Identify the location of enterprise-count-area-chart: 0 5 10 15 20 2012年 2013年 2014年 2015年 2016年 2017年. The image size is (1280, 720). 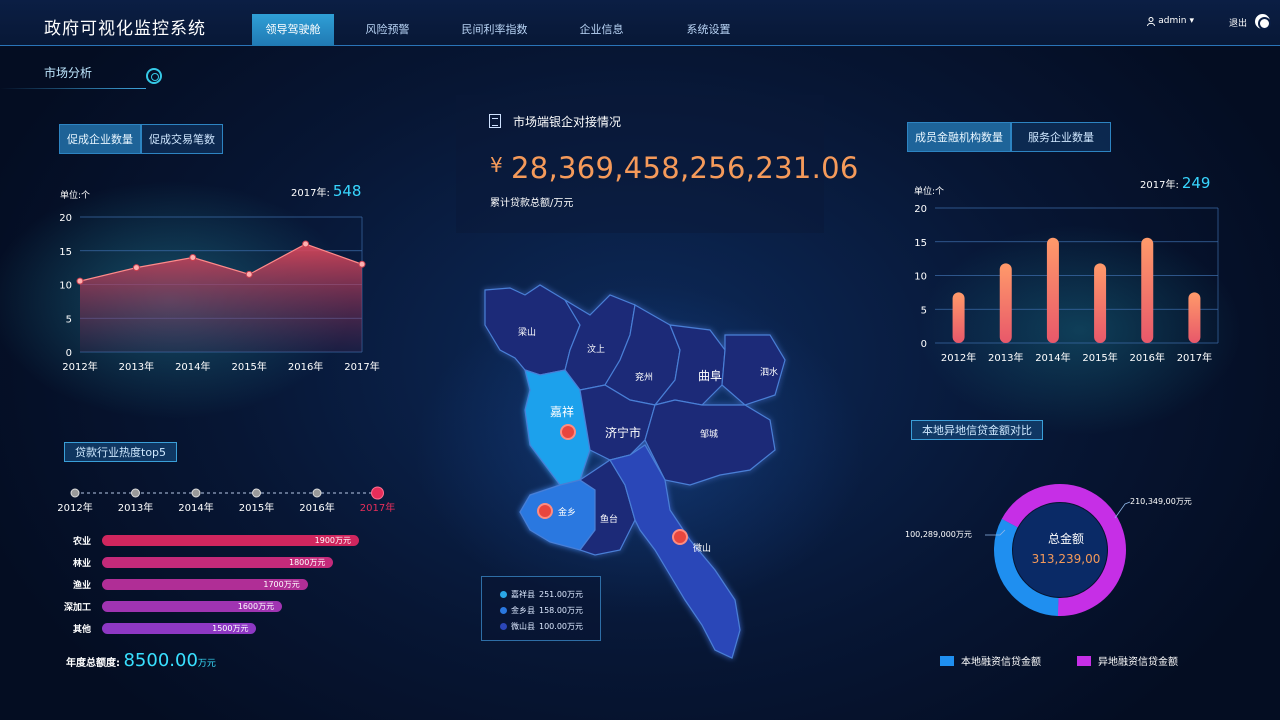
(219, 293).